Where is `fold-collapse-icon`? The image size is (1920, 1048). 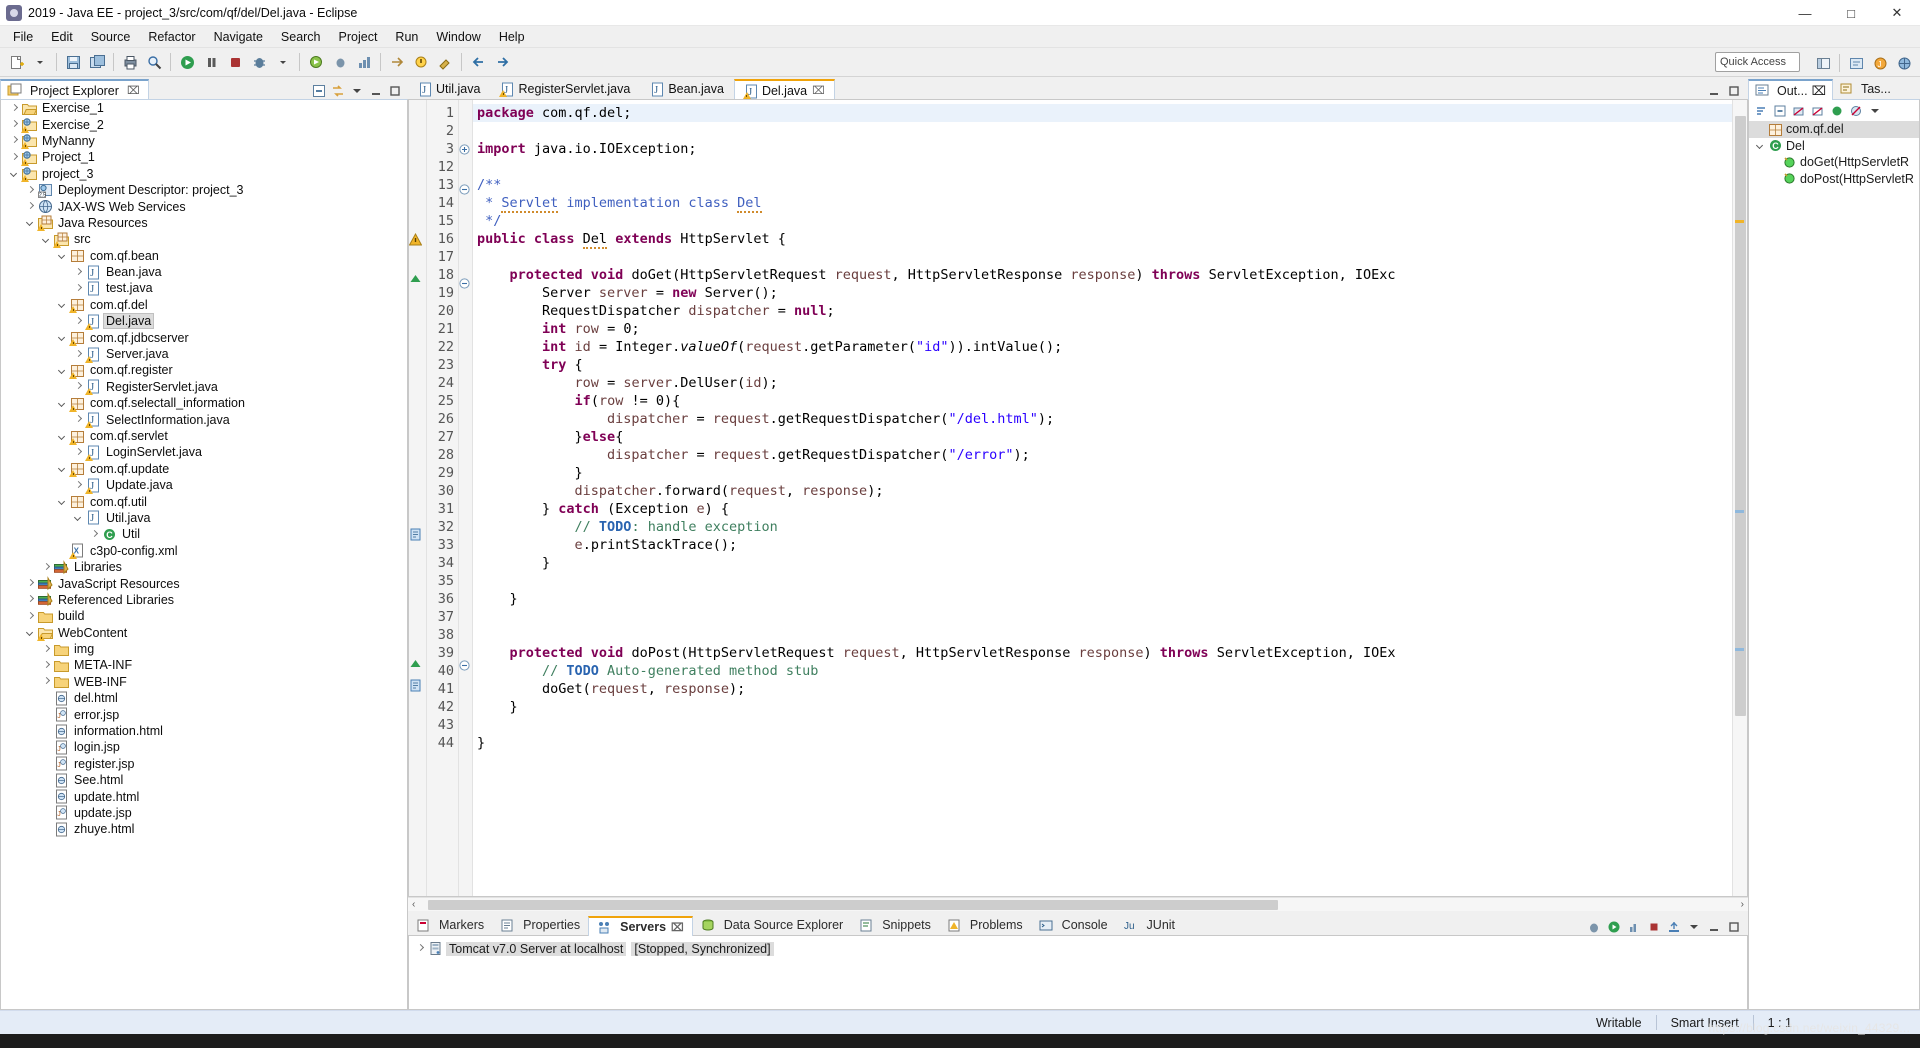
fold-collapse-icon is located at coordinates (465, 287).